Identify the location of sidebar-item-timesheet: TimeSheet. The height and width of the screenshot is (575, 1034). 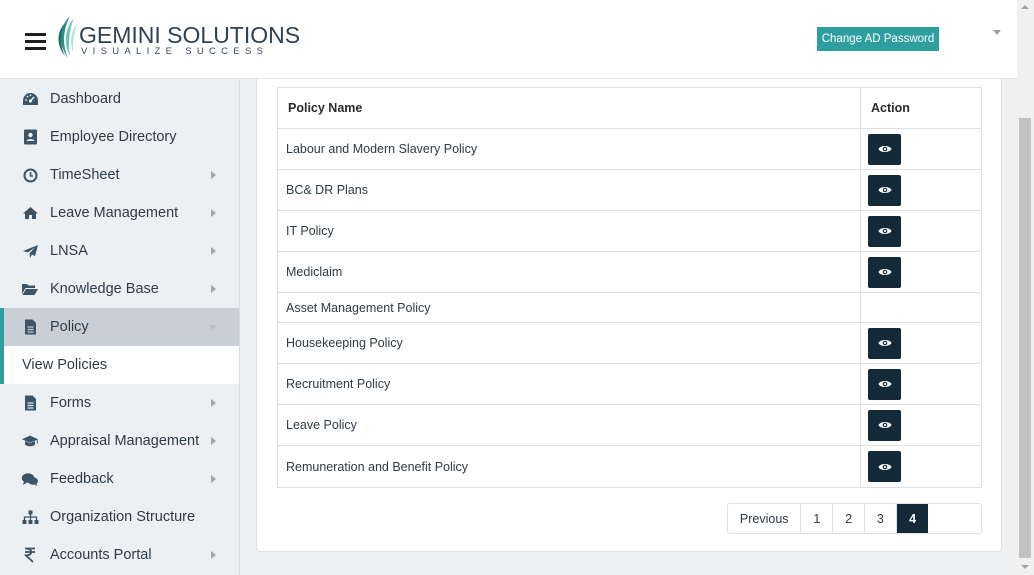
(119, 175).